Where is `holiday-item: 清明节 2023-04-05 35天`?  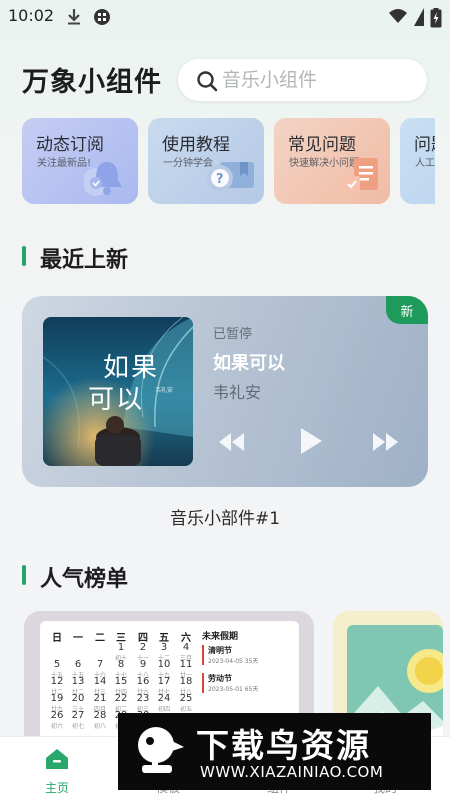
holiday-item: 清明节 2023-04-05 35天 is located at coordinates (230, 655).